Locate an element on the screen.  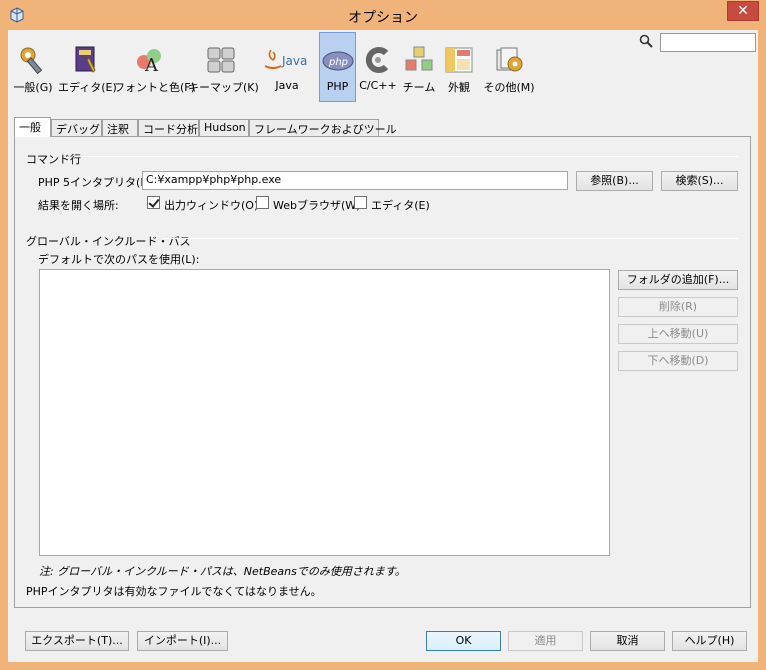
category-misc: その他(M) is located at coordinates (509, 67).